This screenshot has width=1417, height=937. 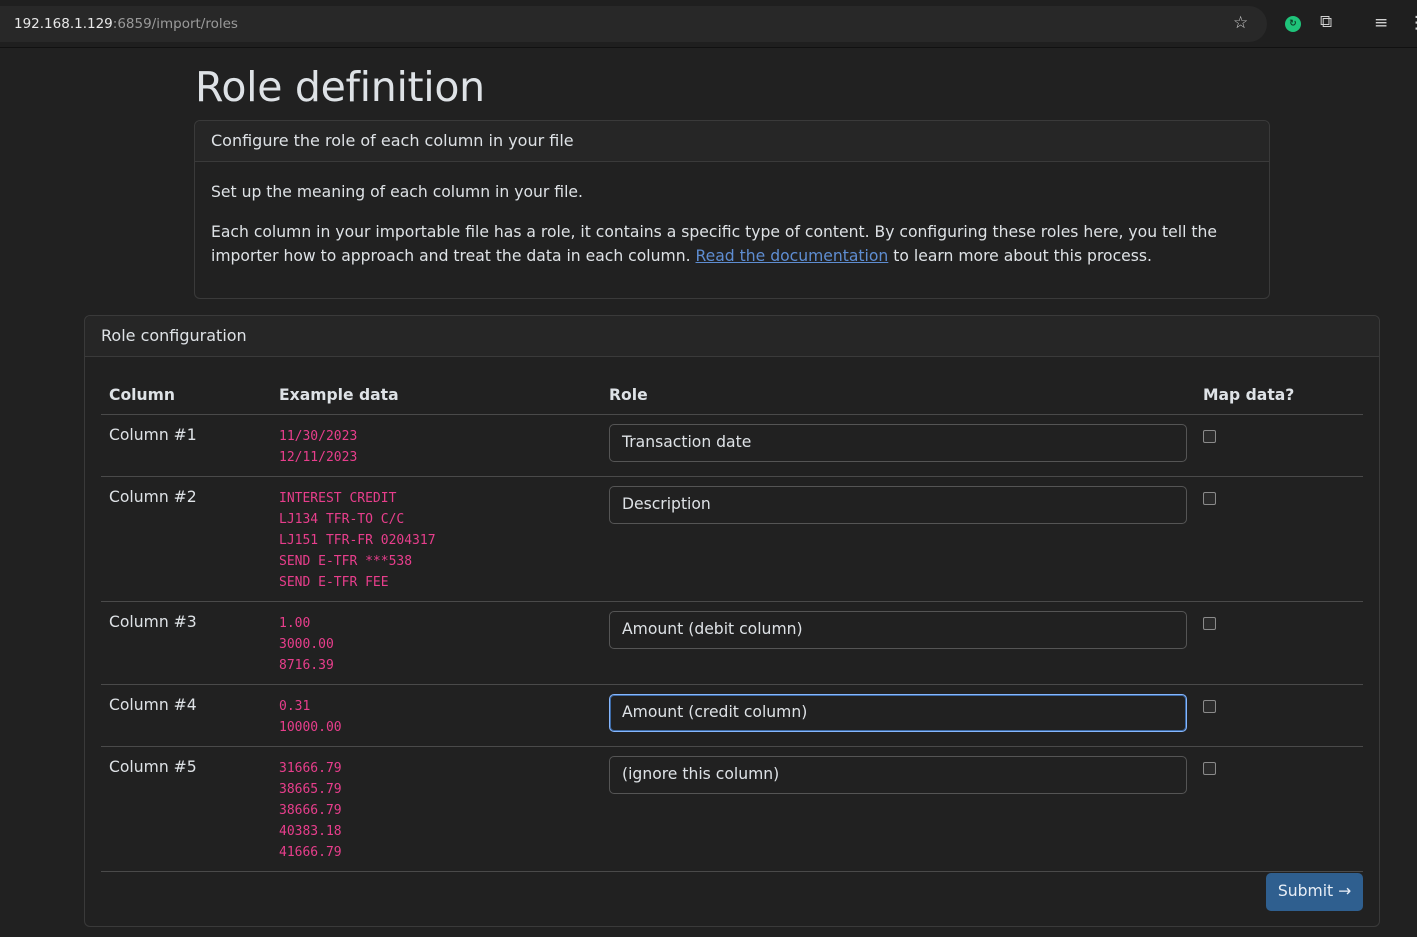 I want to click on example-value: 10000.00, so click(x=310, y=727).